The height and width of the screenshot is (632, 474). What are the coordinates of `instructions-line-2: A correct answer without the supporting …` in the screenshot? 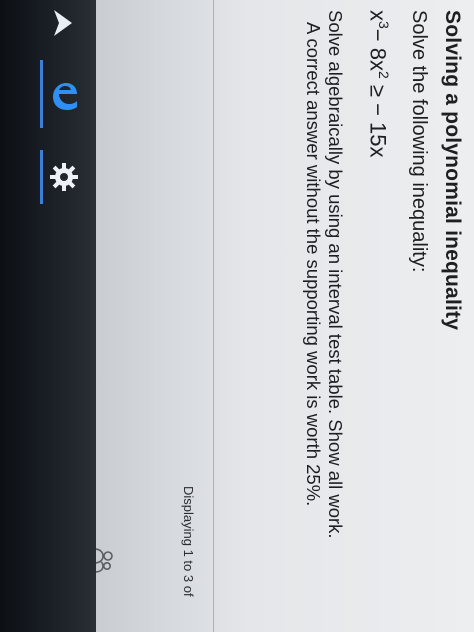 It's located at (313, 264).